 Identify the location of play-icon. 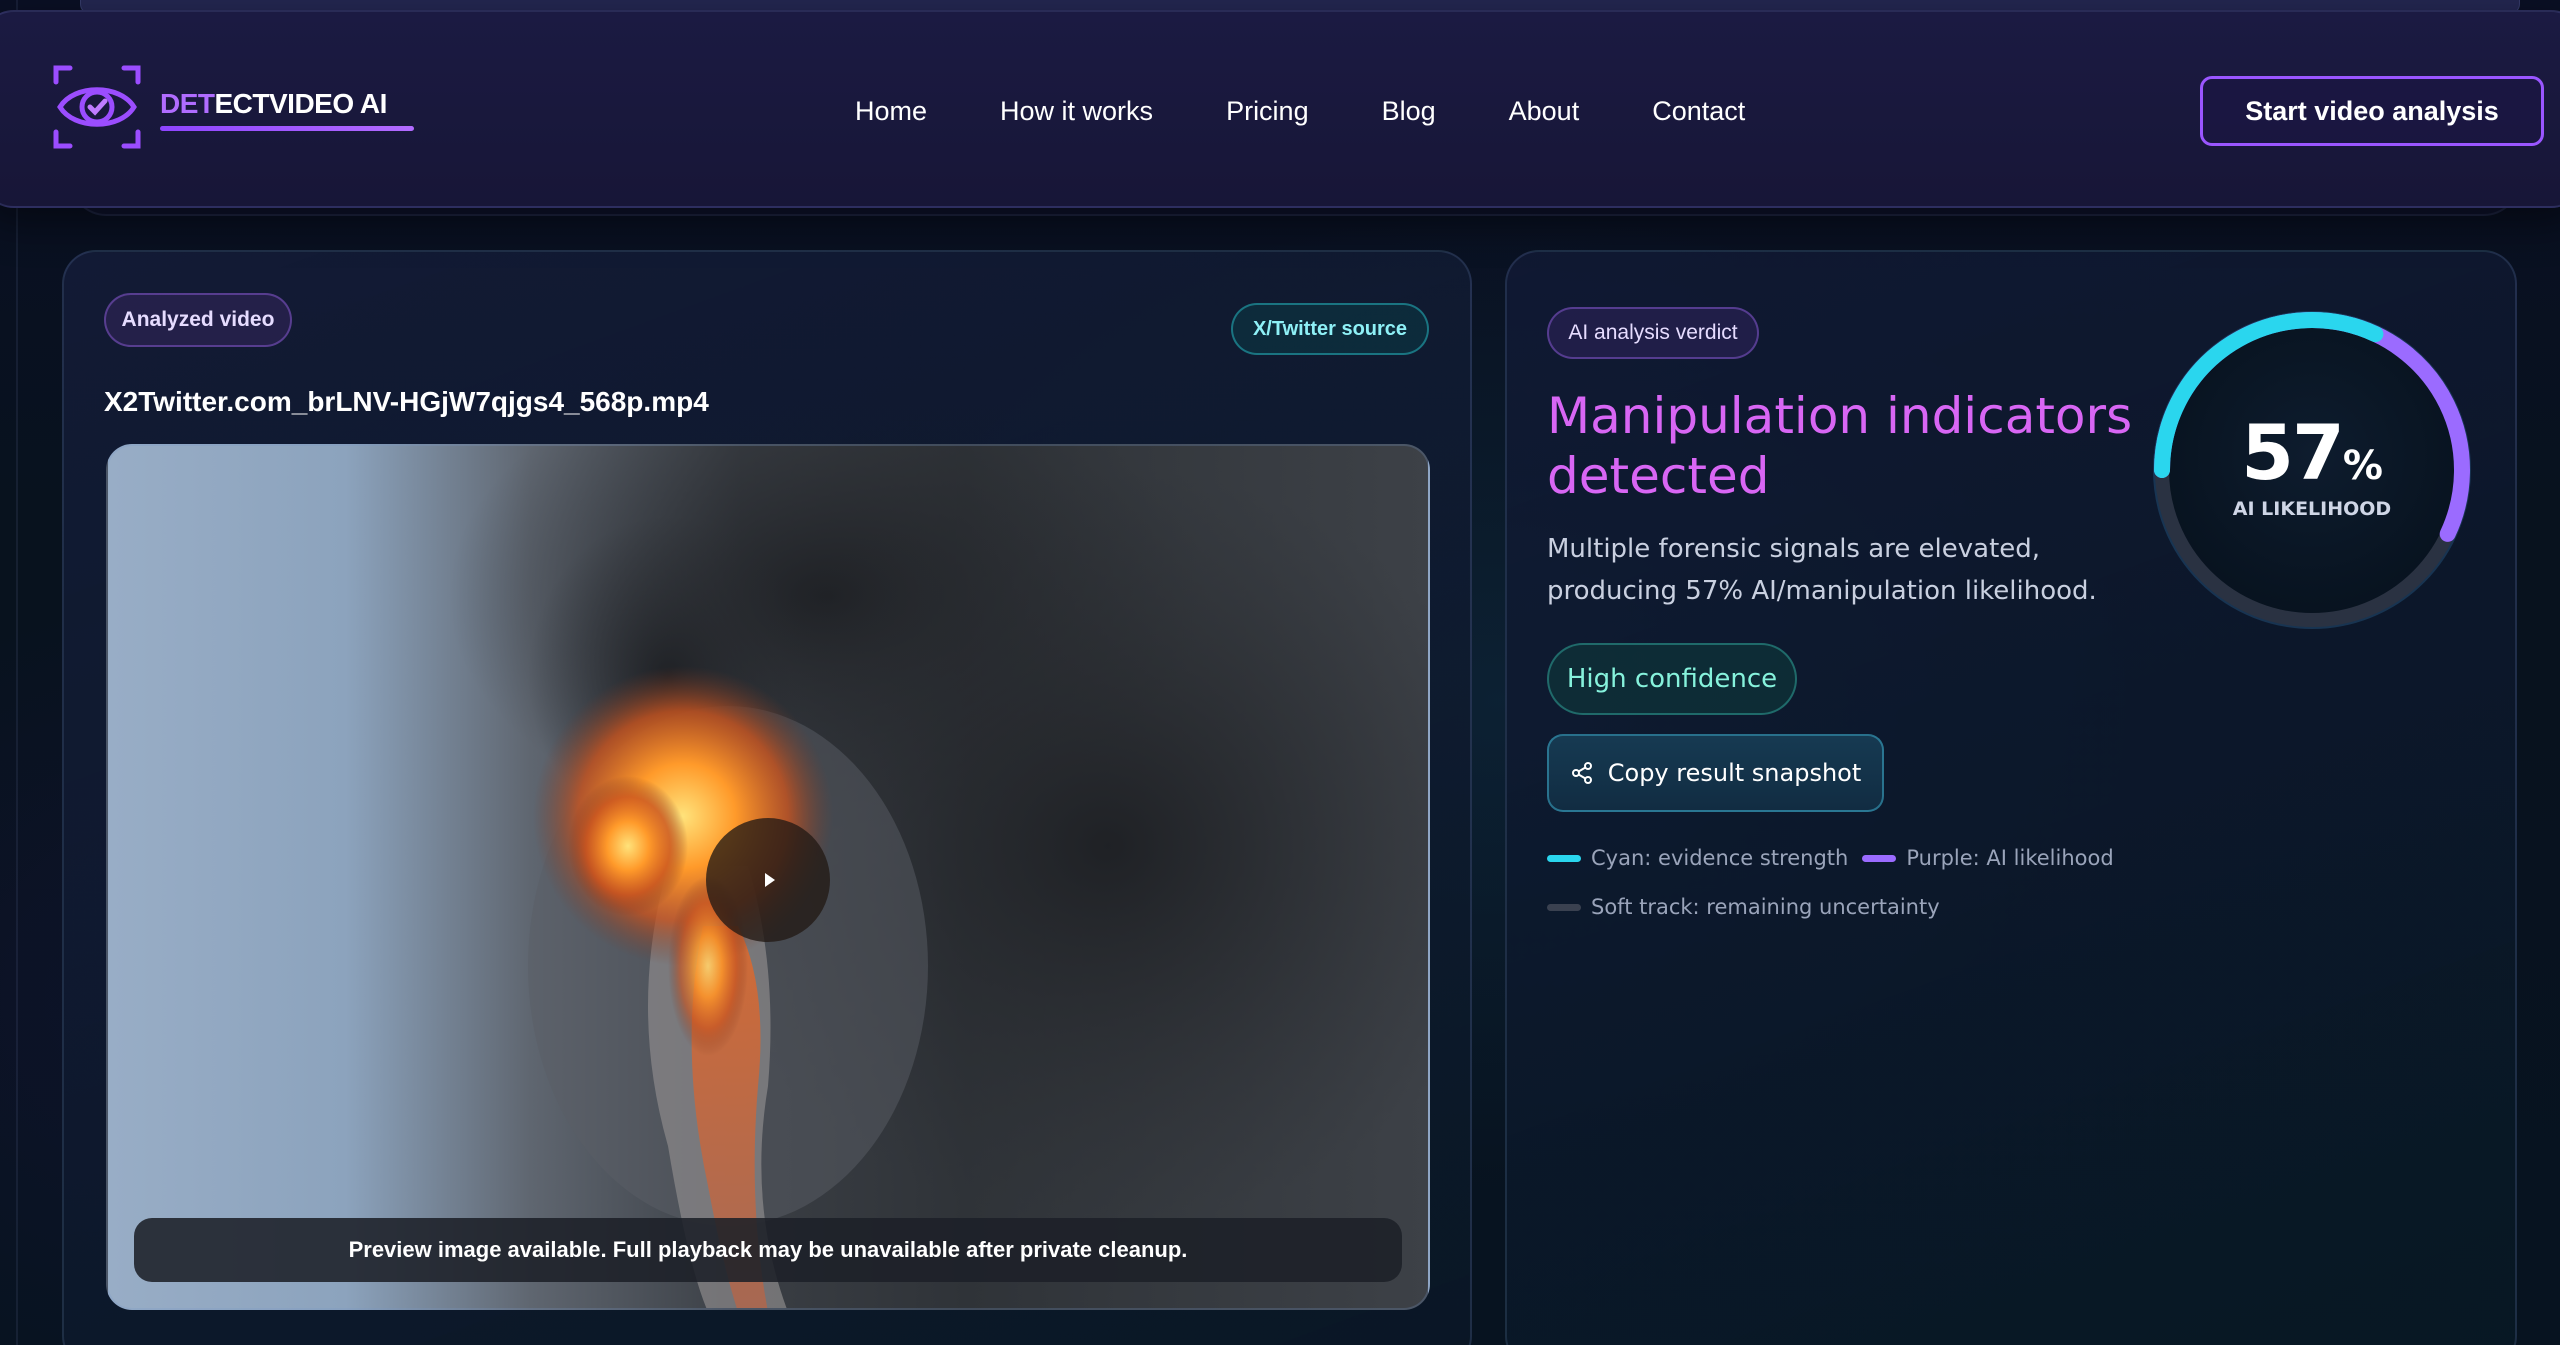
(769, 880).